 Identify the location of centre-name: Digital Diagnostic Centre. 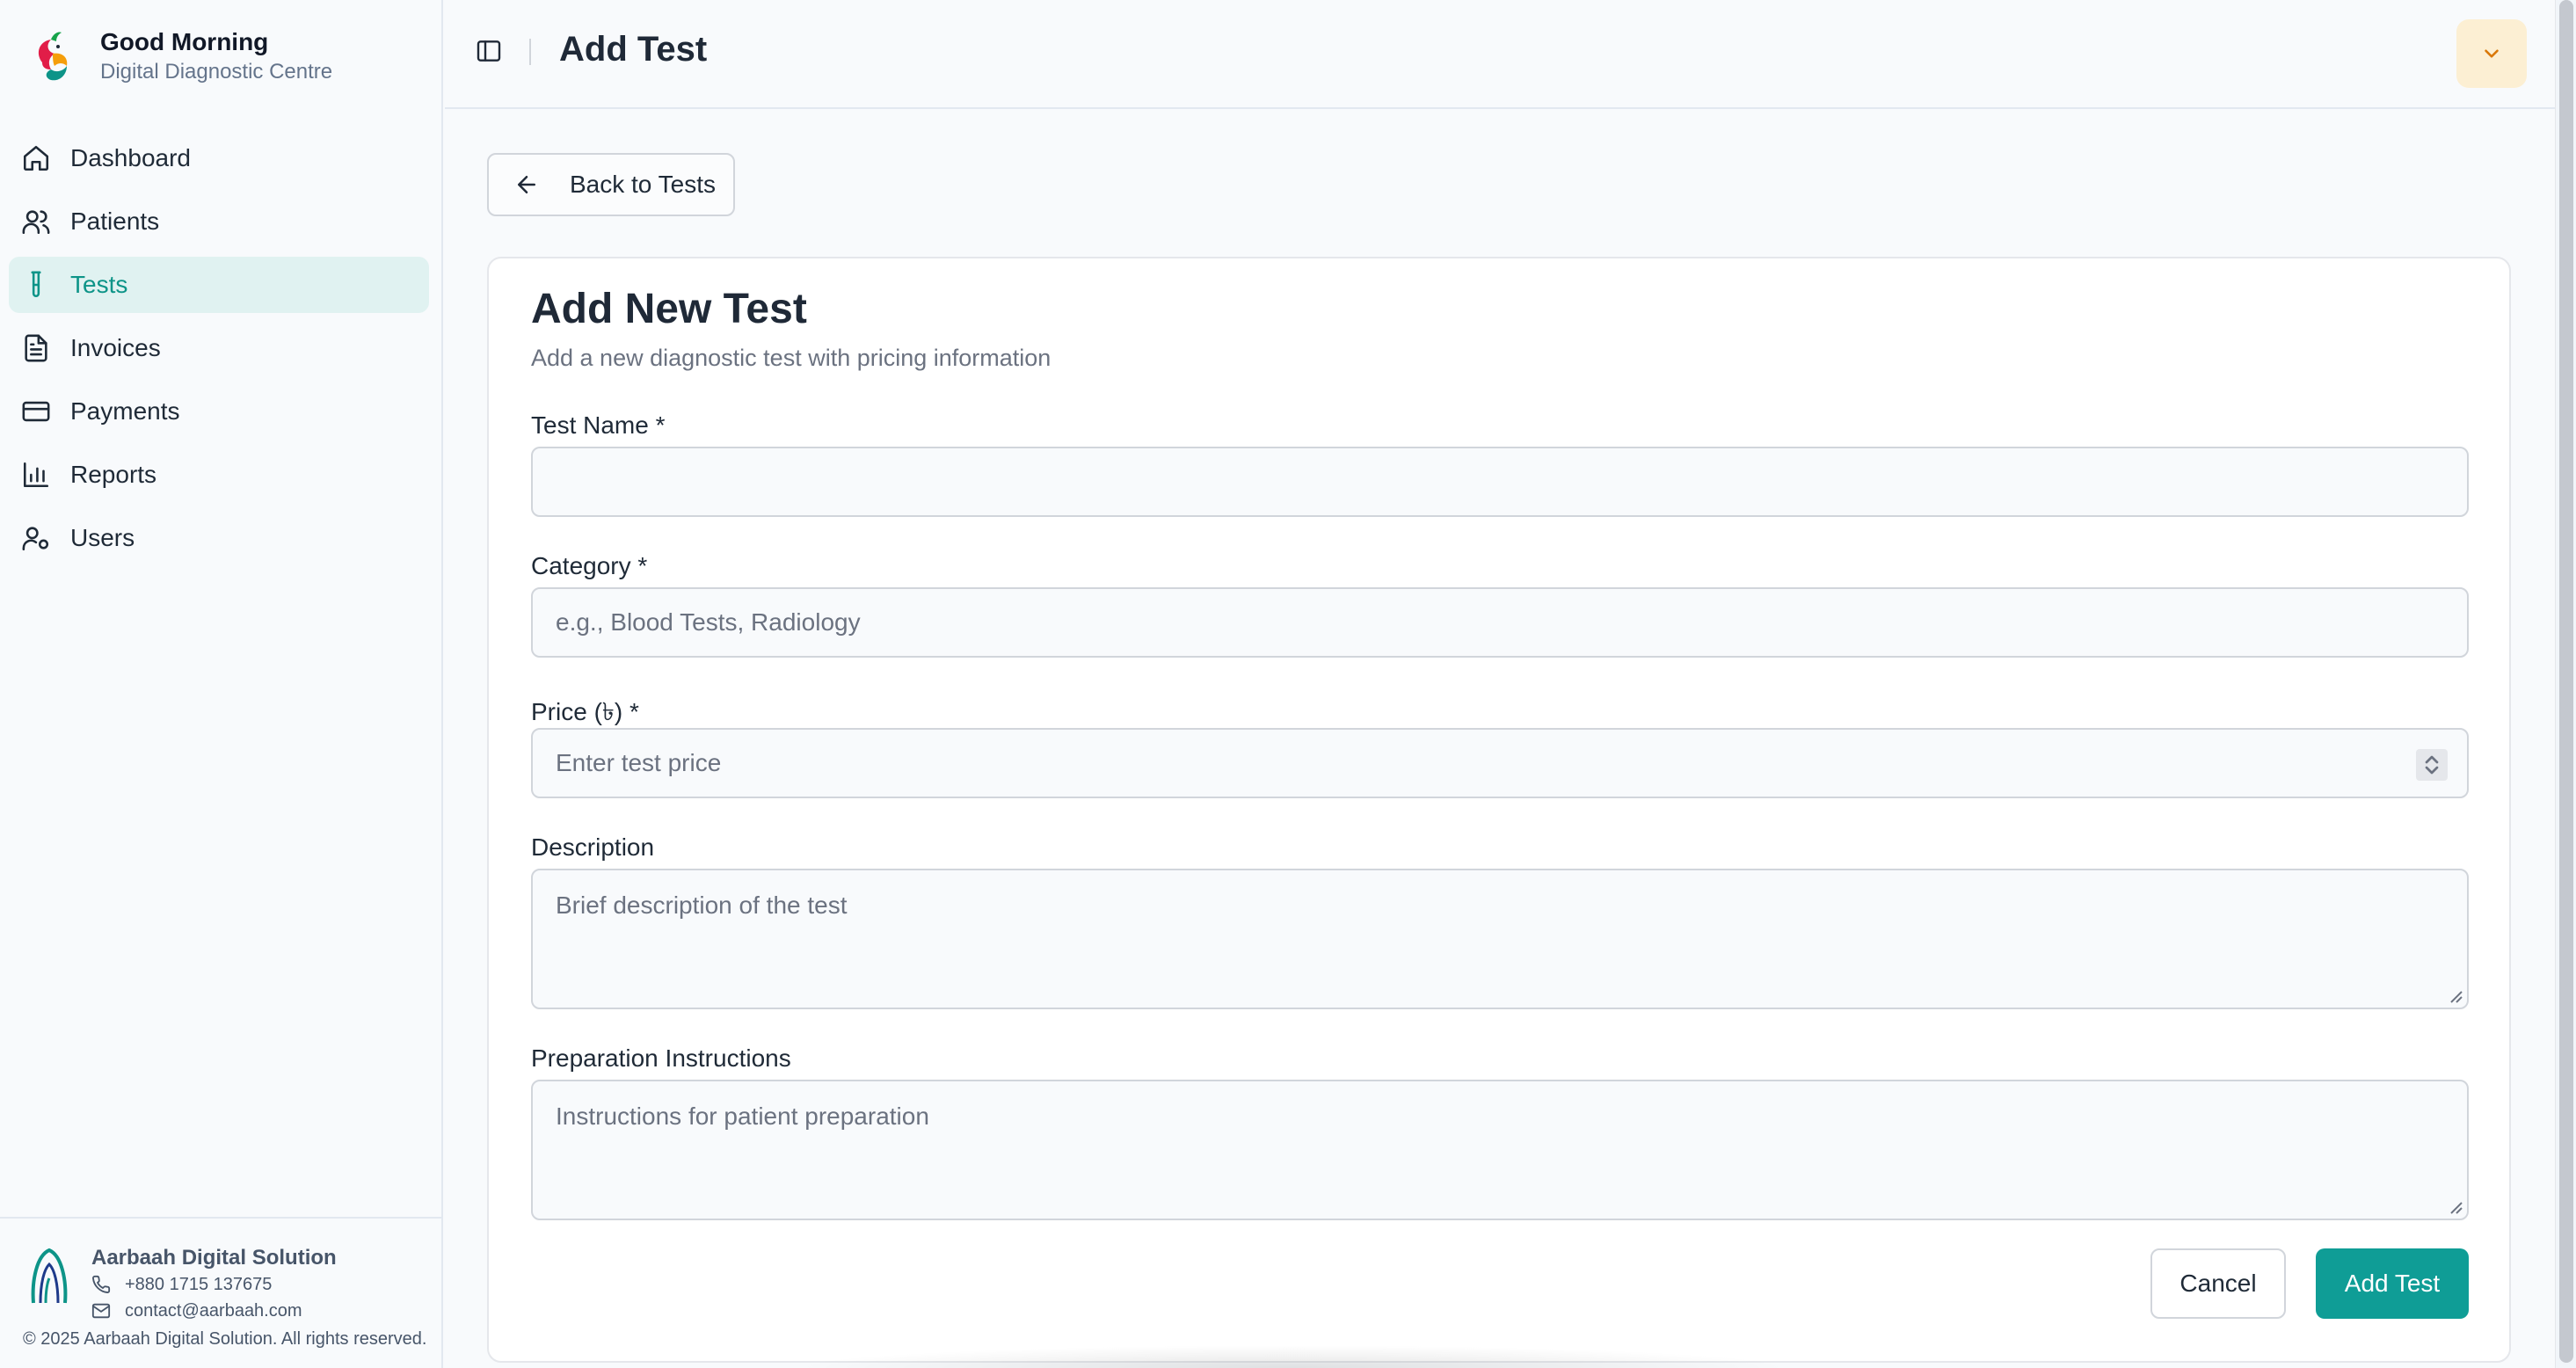
(216, 72).